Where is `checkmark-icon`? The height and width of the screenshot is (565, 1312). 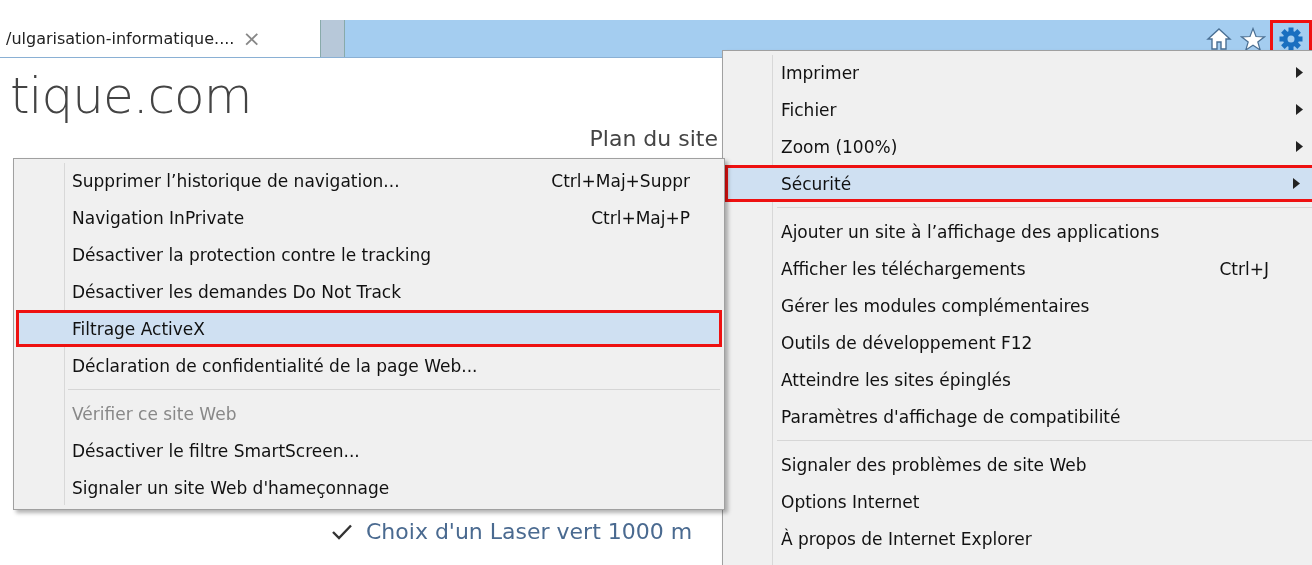 checkmark-icon is located at coordinates (342, 531).